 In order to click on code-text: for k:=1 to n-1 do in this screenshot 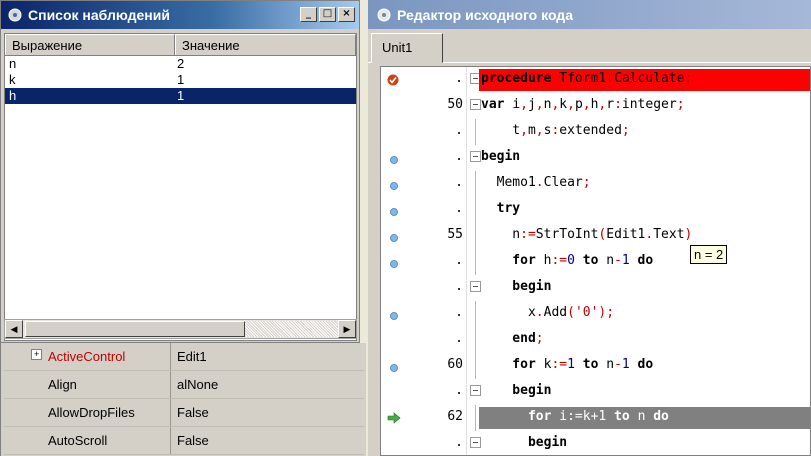, I will do `click(567, 364)`.